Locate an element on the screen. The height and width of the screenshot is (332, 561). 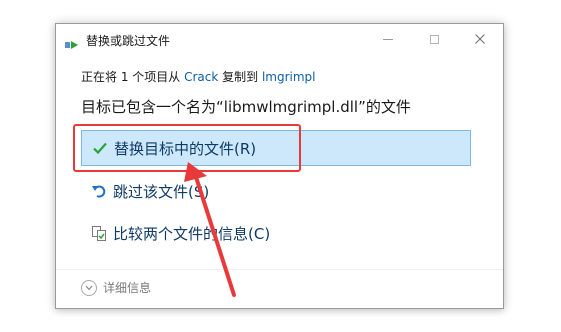
minimize-button is located at coordinates (388, 39).